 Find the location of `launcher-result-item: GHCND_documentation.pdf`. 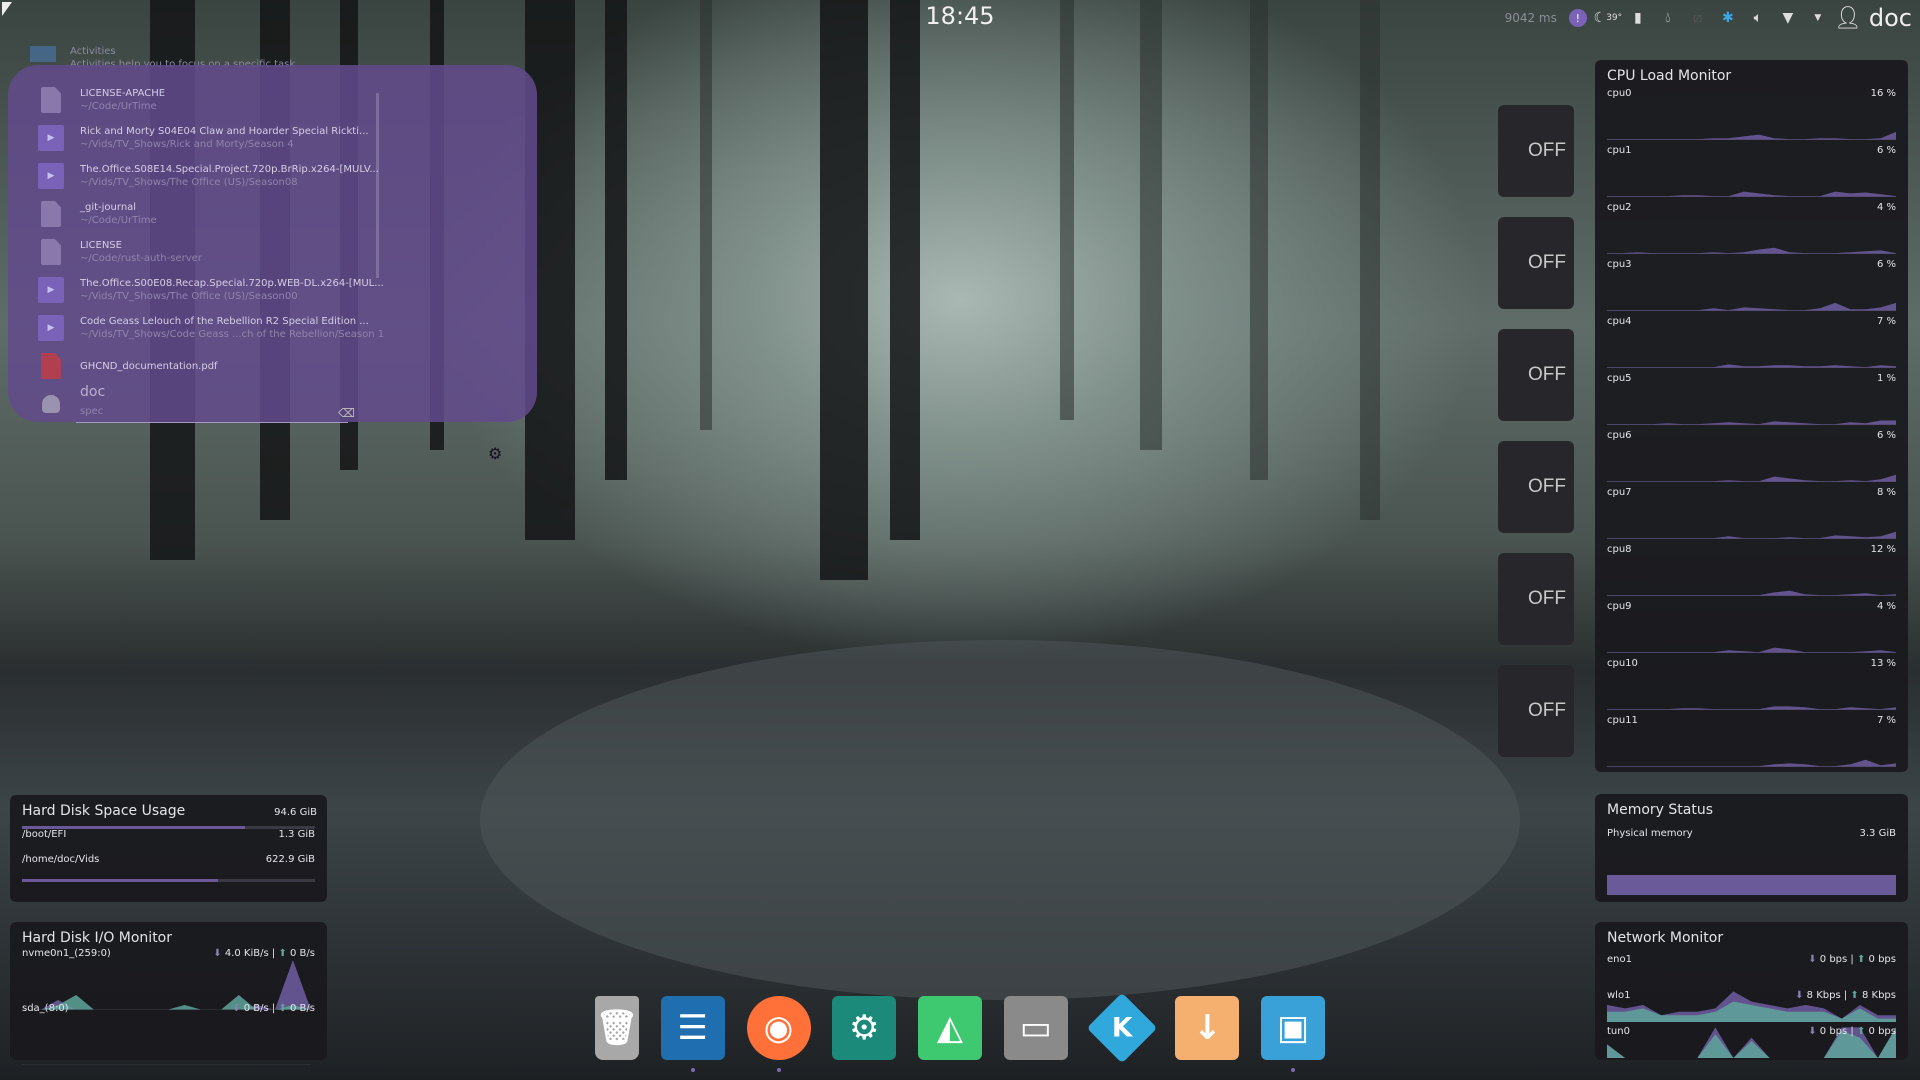

launcher-result-item: GHCND_documentation.pdf is located at coordinates (128, 366).